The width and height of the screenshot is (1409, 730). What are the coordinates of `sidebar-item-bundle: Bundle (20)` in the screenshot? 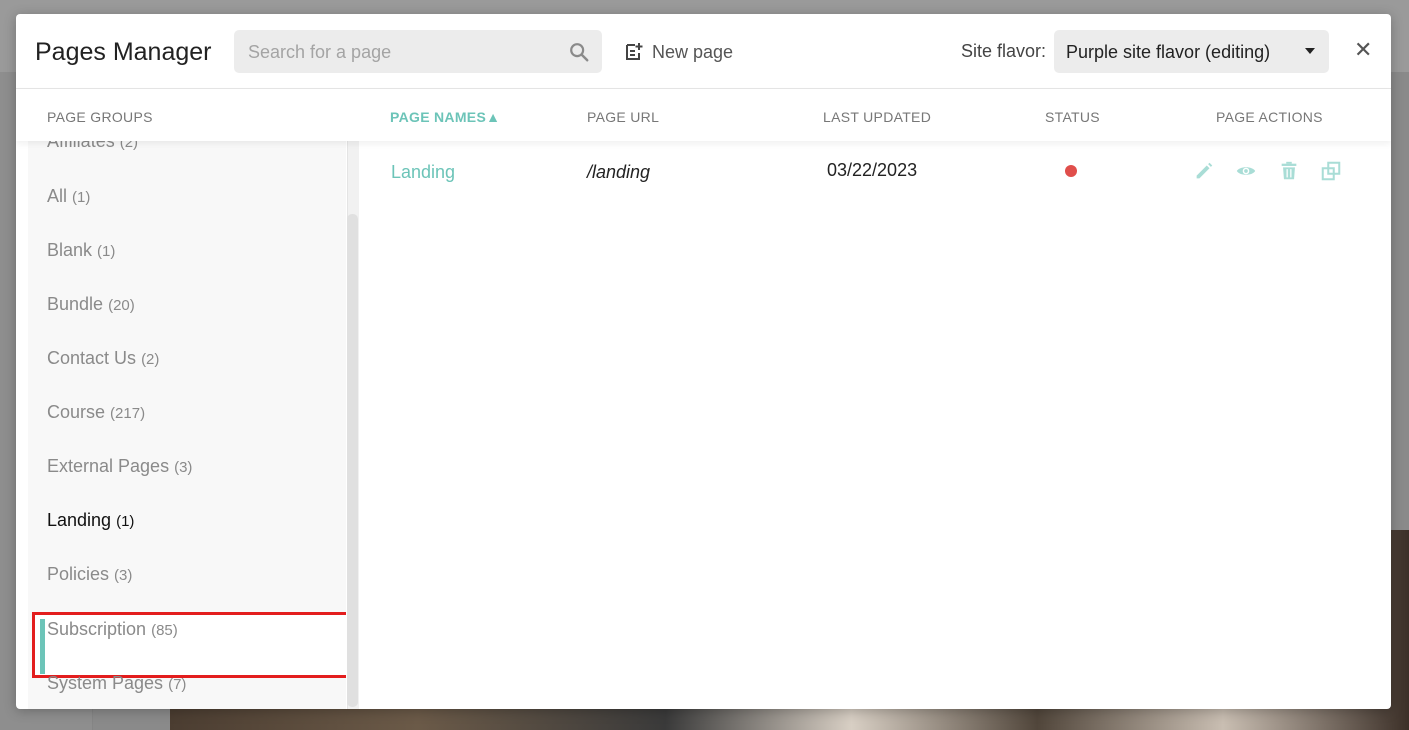 It's located at (91, 304).